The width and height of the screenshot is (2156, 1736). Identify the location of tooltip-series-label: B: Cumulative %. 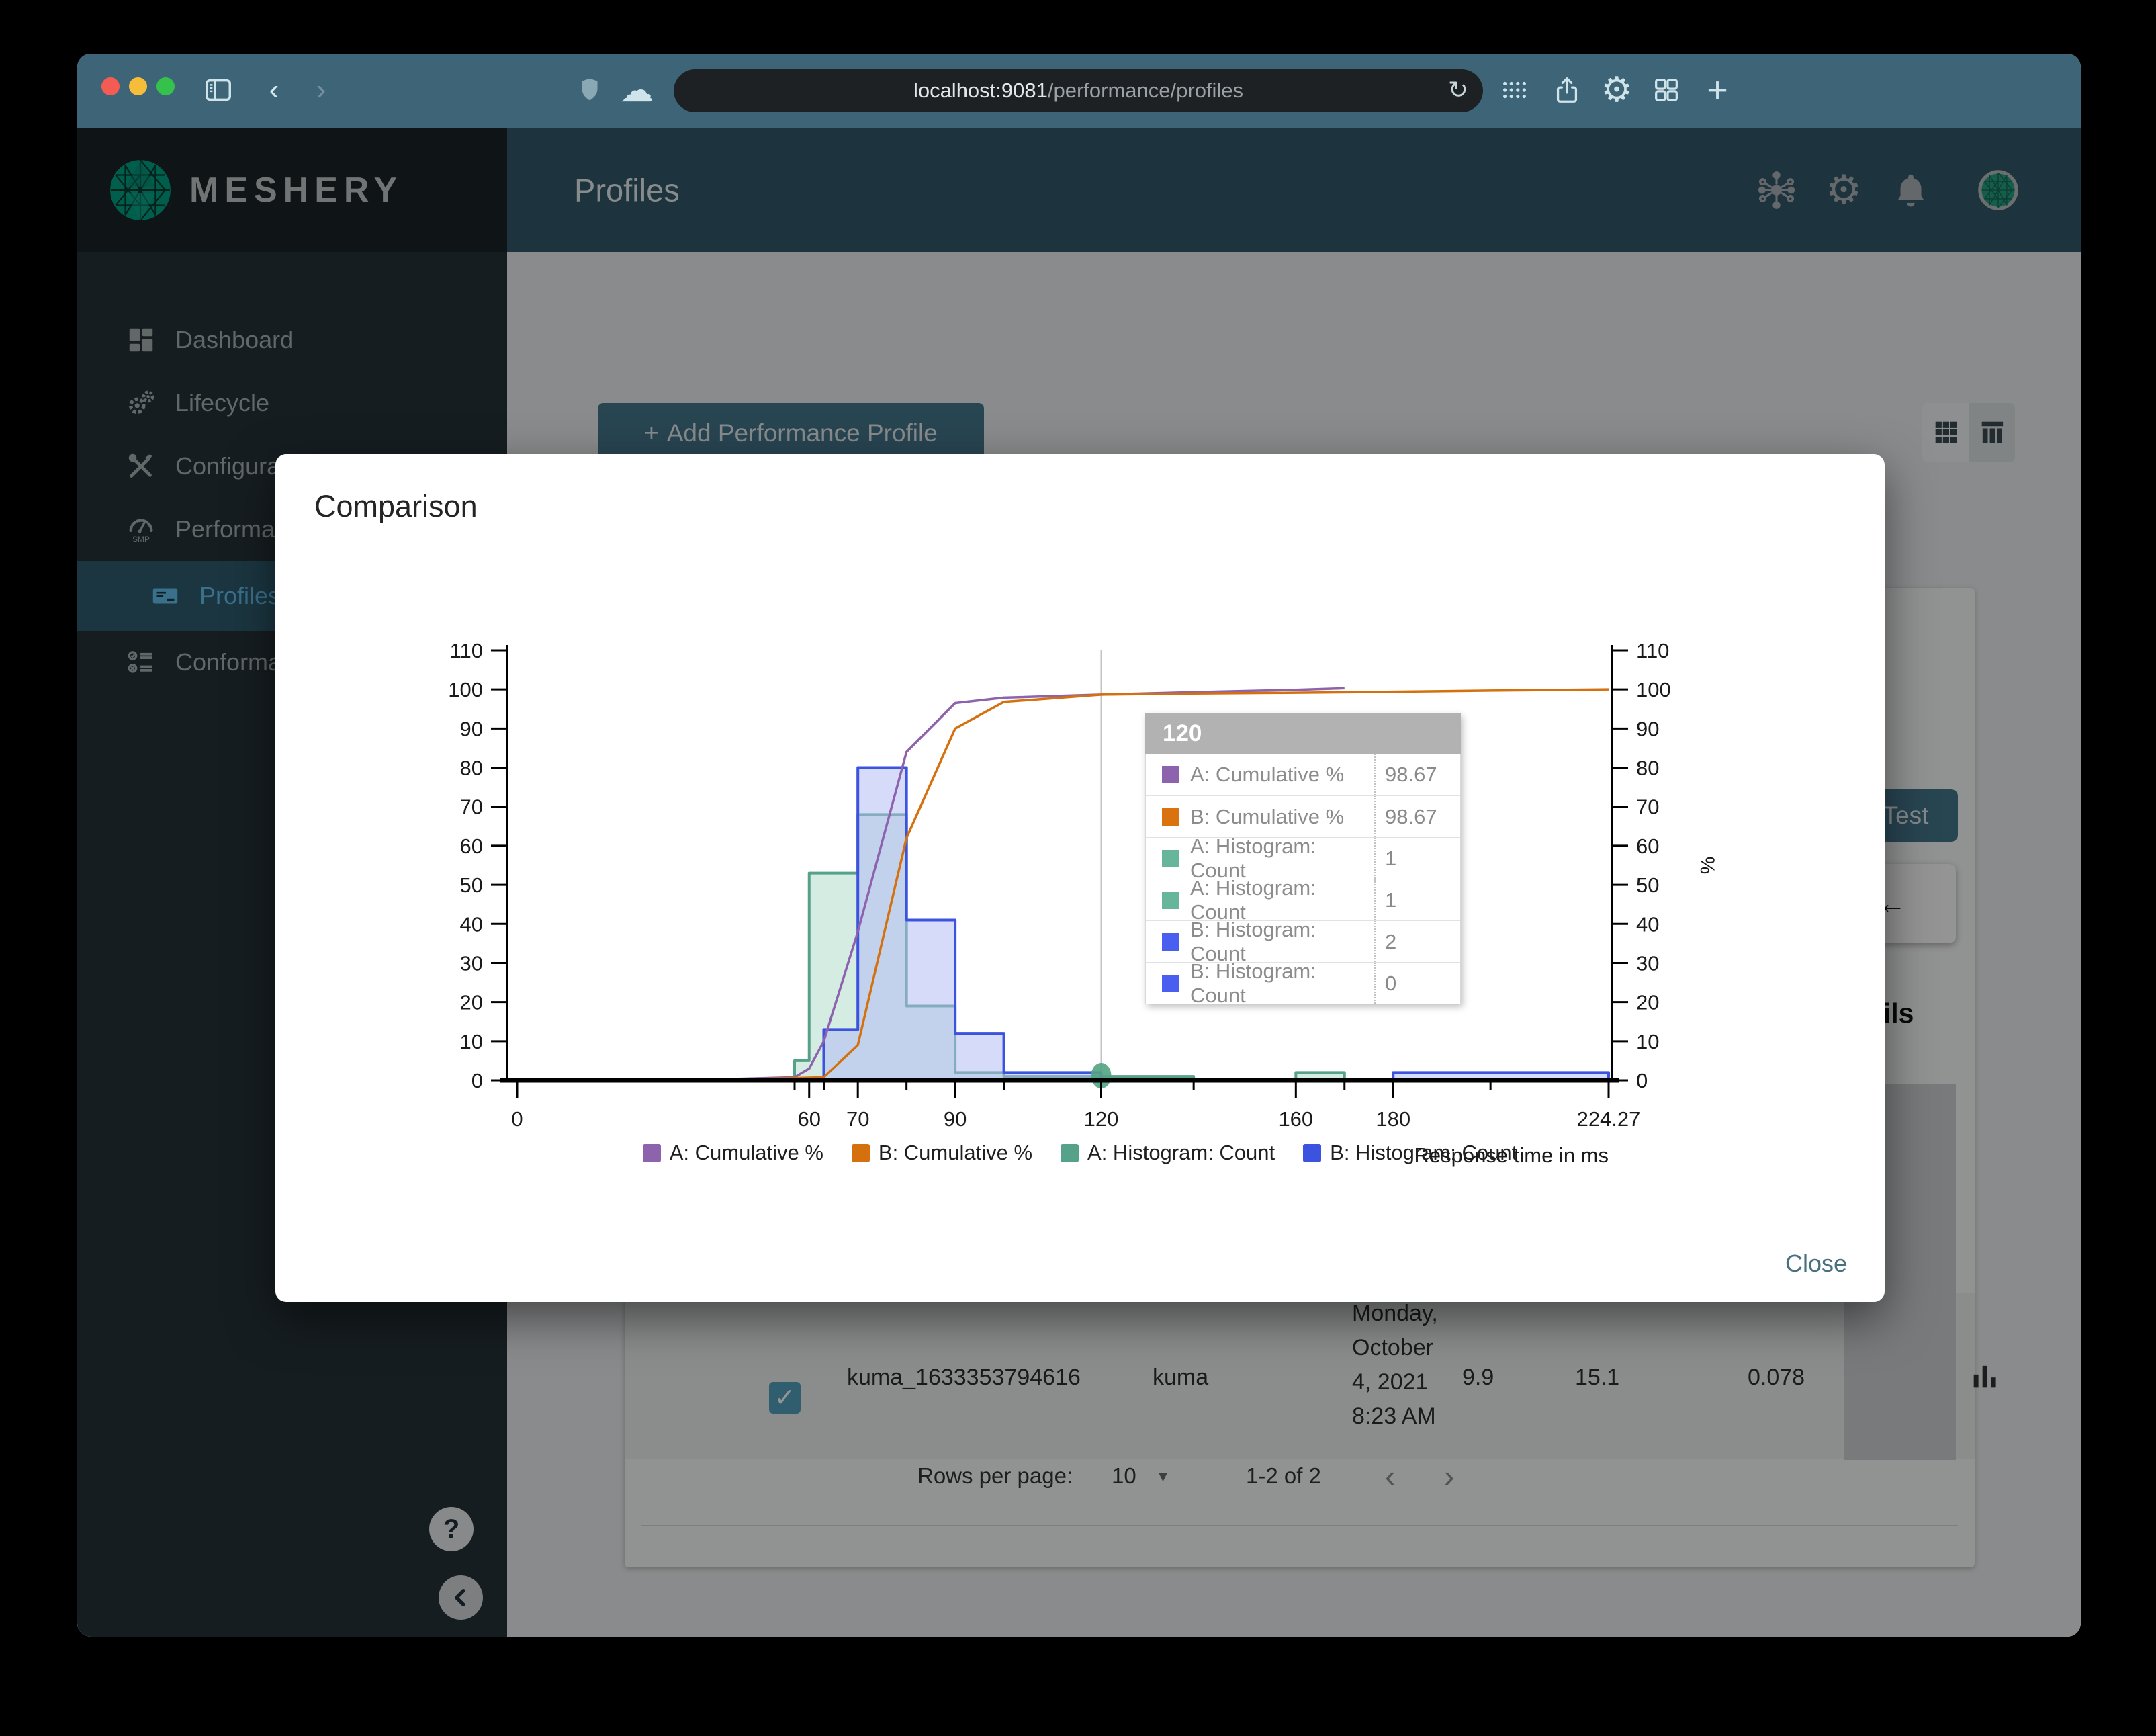
(1267, 816).